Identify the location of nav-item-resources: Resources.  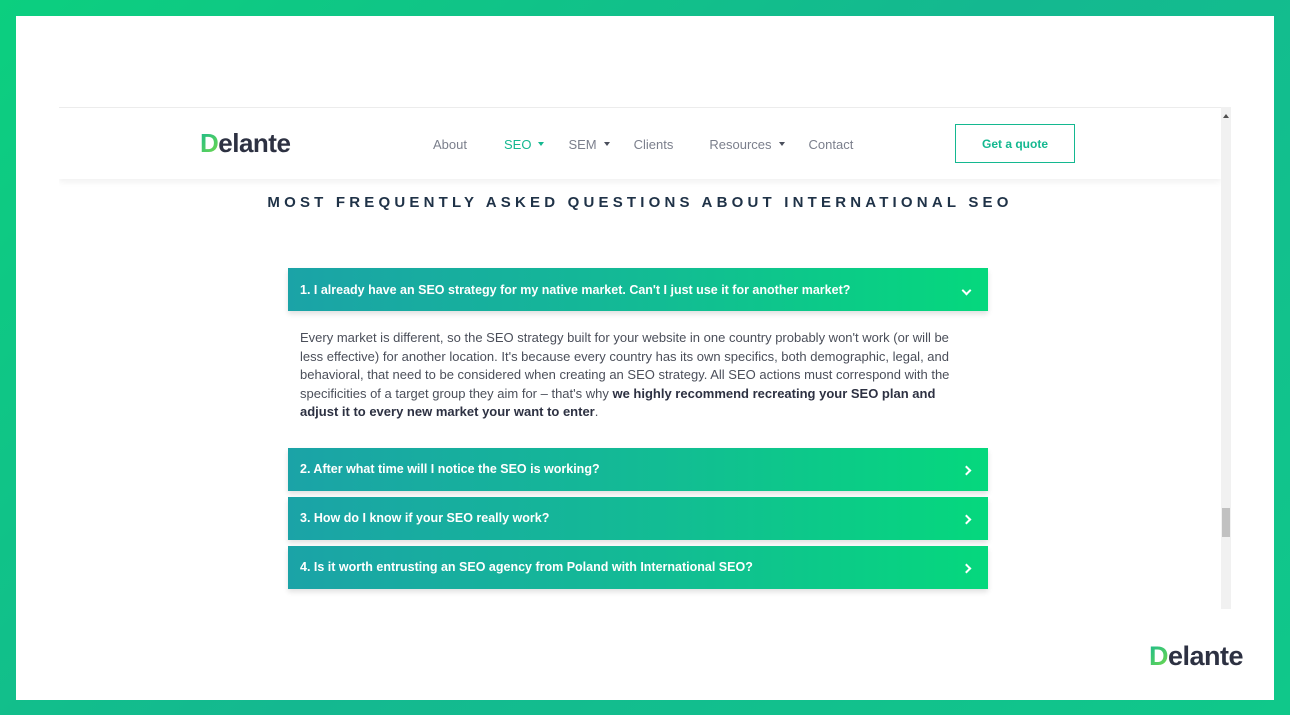
(747, 144).